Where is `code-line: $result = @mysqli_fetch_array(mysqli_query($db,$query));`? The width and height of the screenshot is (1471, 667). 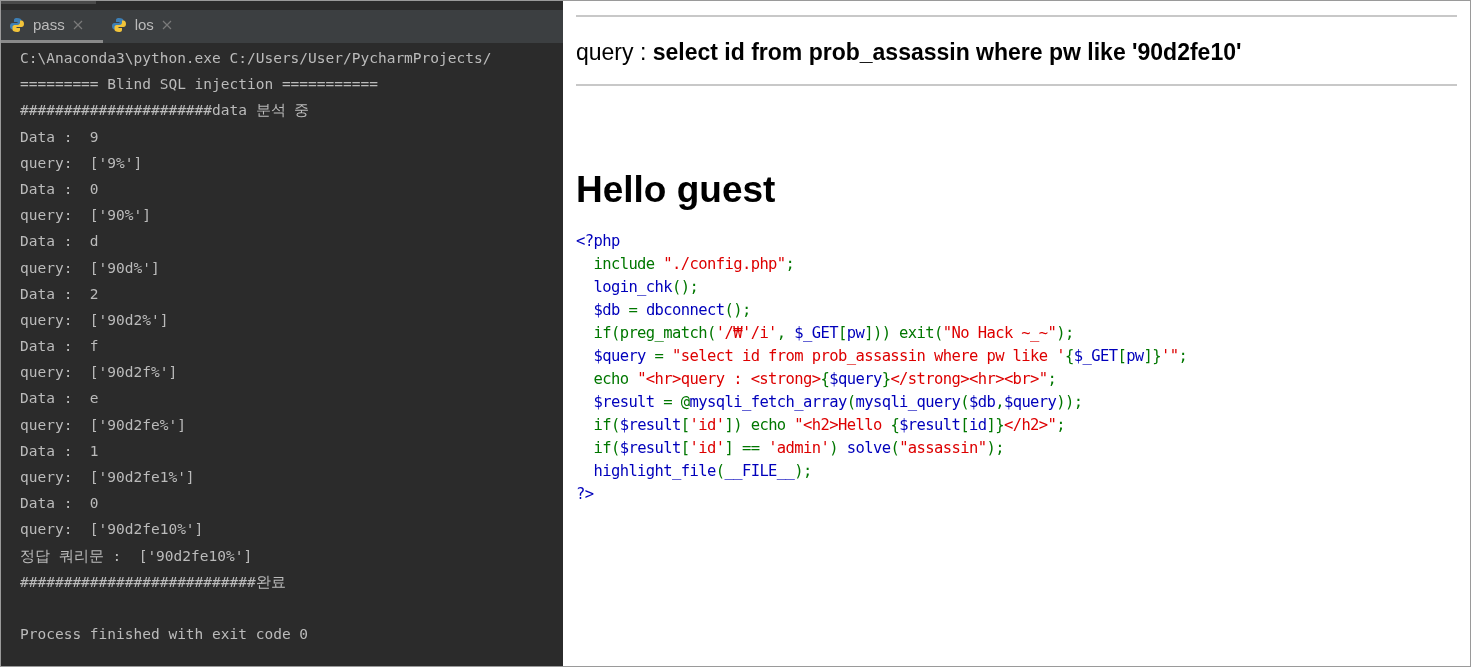 code-line: $result = @mysqli_fetch_array(mysqli_query($db,$query)); is located at coordinates (837, 402).